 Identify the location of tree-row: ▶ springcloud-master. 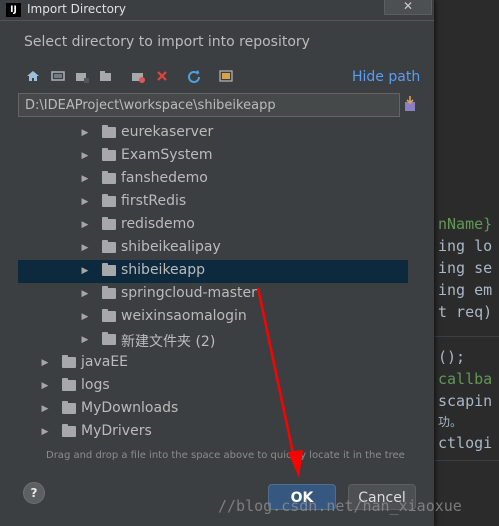
(213, 294).